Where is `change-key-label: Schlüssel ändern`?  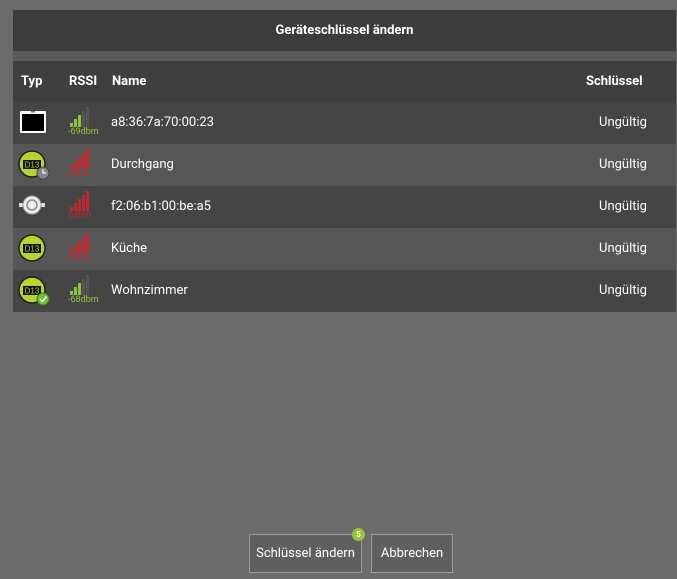 change-key-label: Schlüssel ändern is located at coordinates (305, 553).